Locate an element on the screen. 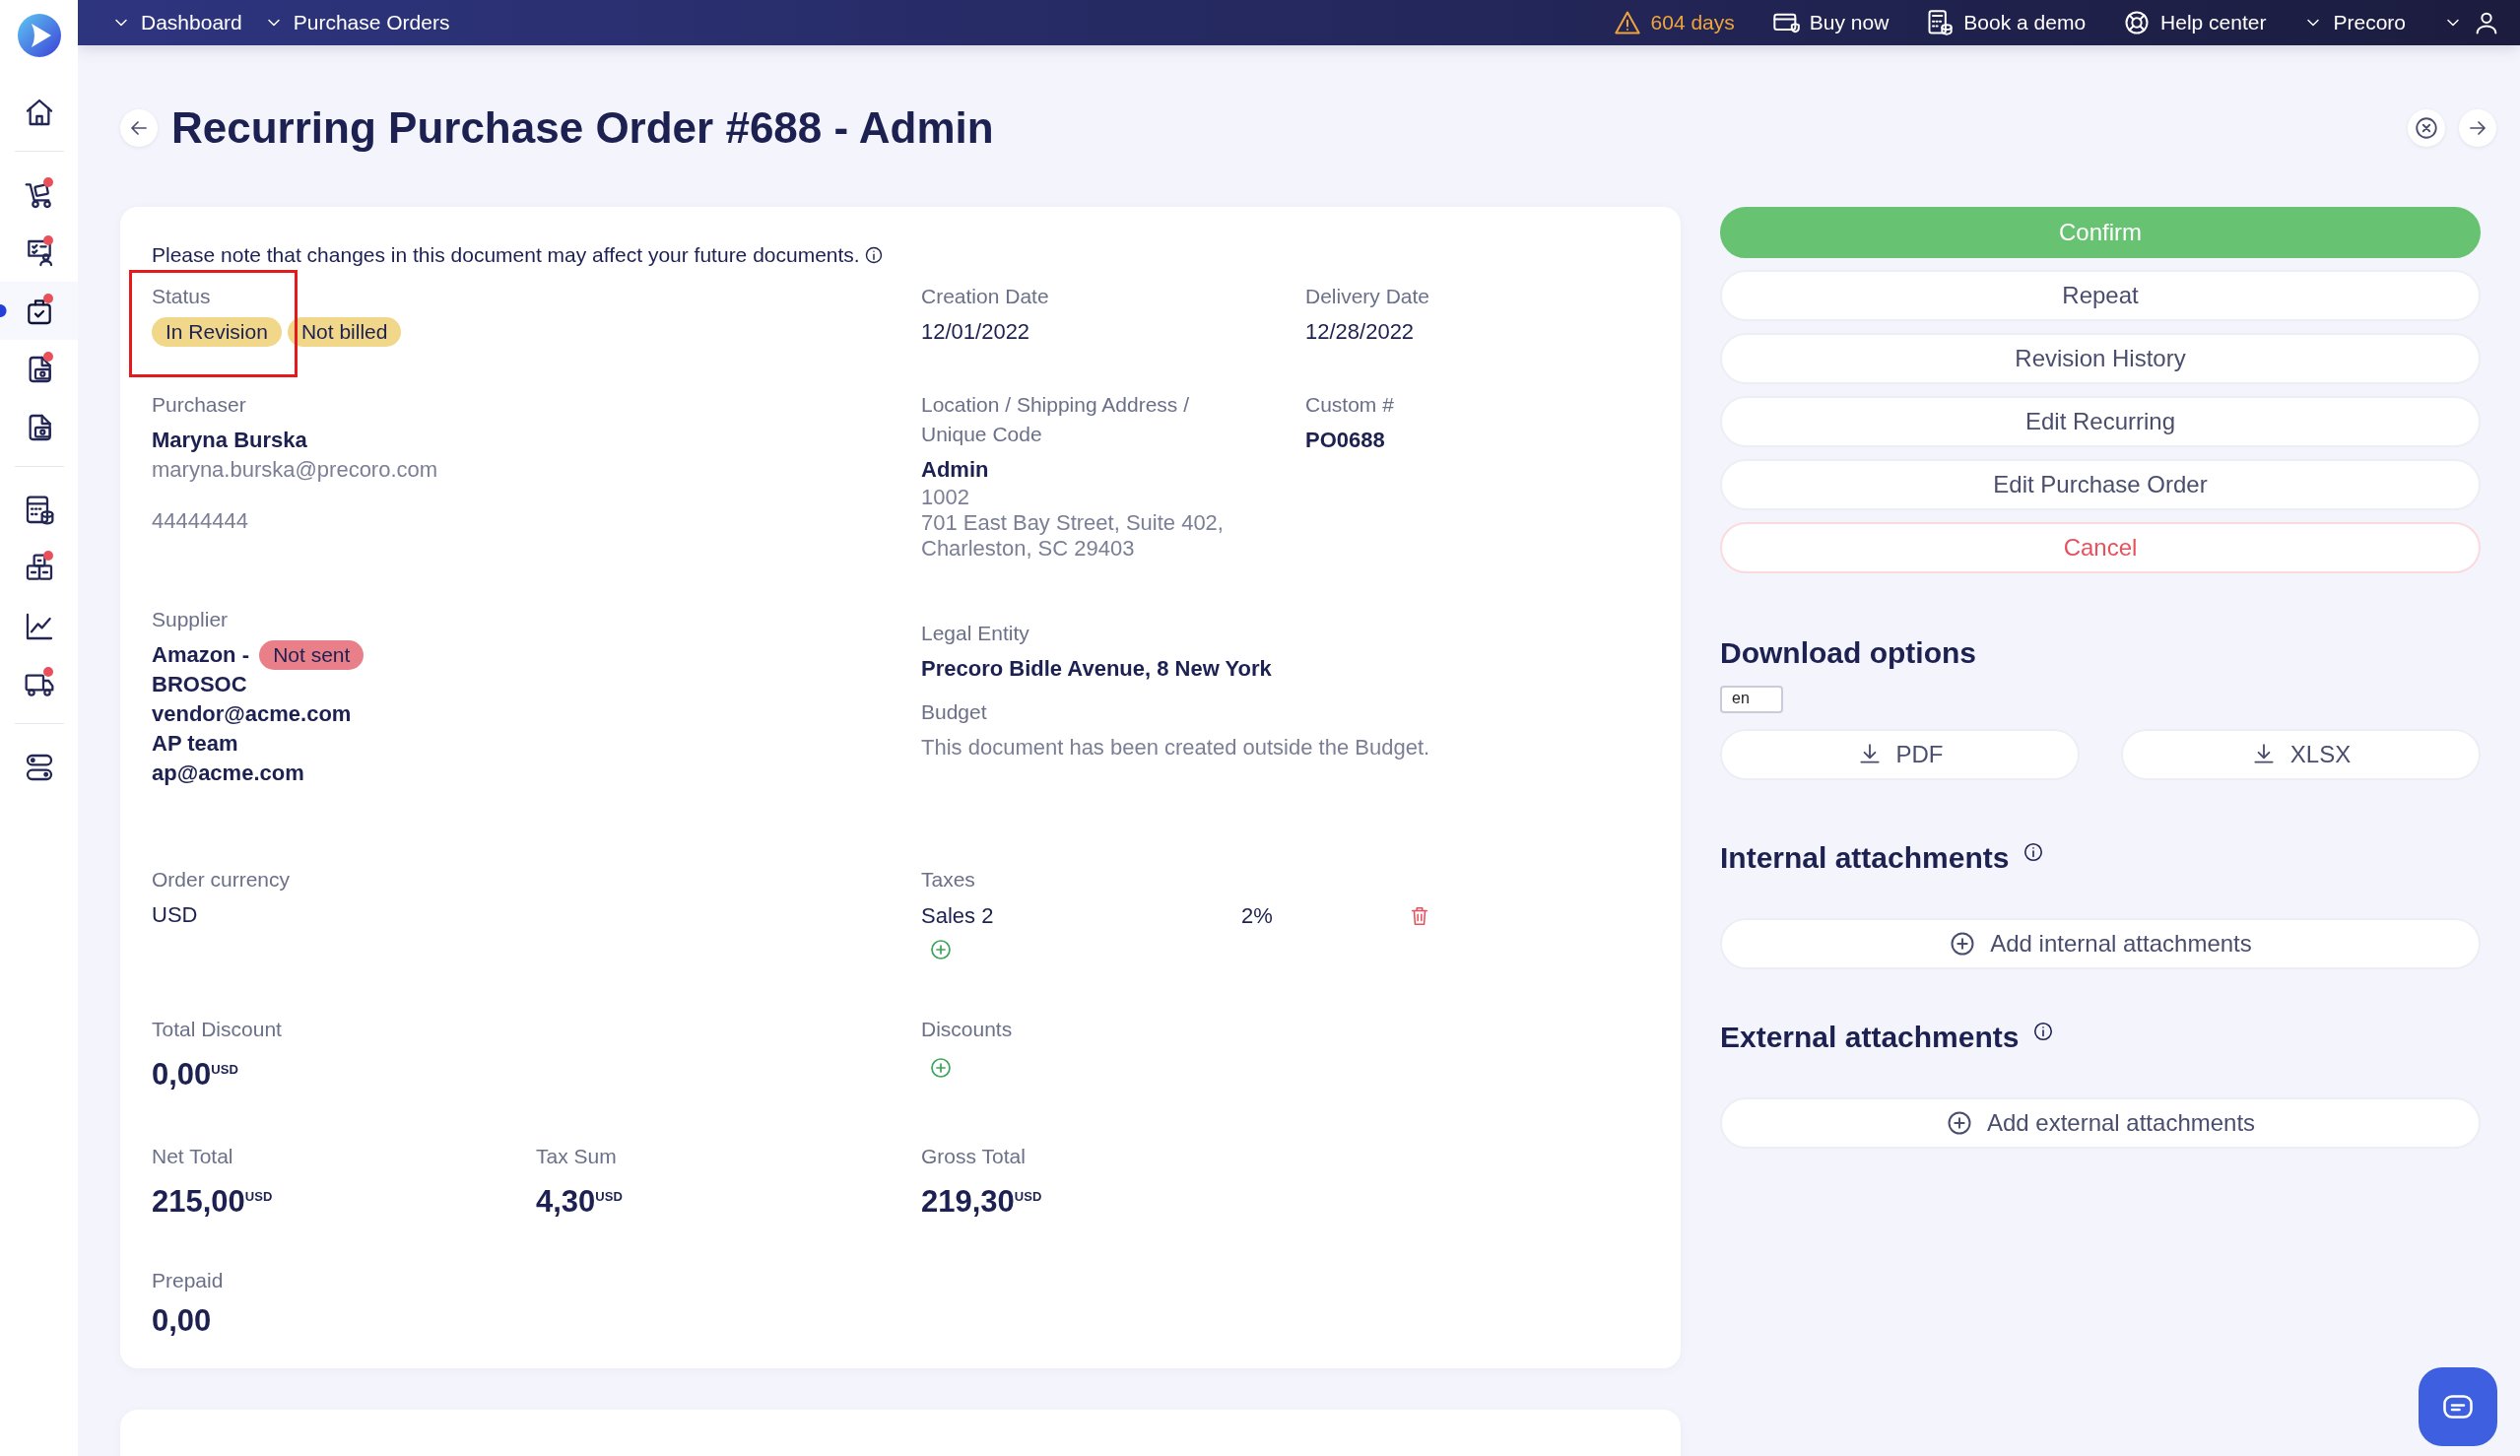 The width and height of the screenshot is (2520, 1456). download-button: PDF is located at coordinates (1900, 754).